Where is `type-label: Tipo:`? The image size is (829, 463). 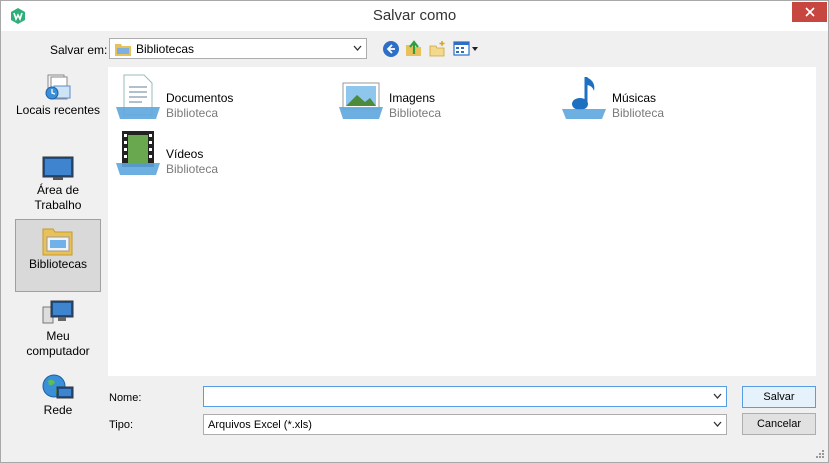 type-label: Tipo: is located at coordinates (121, 425).